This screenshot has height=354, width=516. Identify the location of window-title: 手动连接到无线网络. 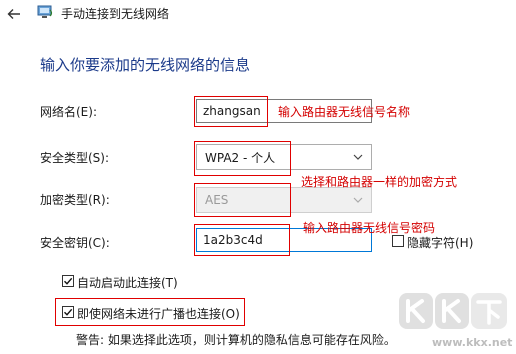
(115, 14).